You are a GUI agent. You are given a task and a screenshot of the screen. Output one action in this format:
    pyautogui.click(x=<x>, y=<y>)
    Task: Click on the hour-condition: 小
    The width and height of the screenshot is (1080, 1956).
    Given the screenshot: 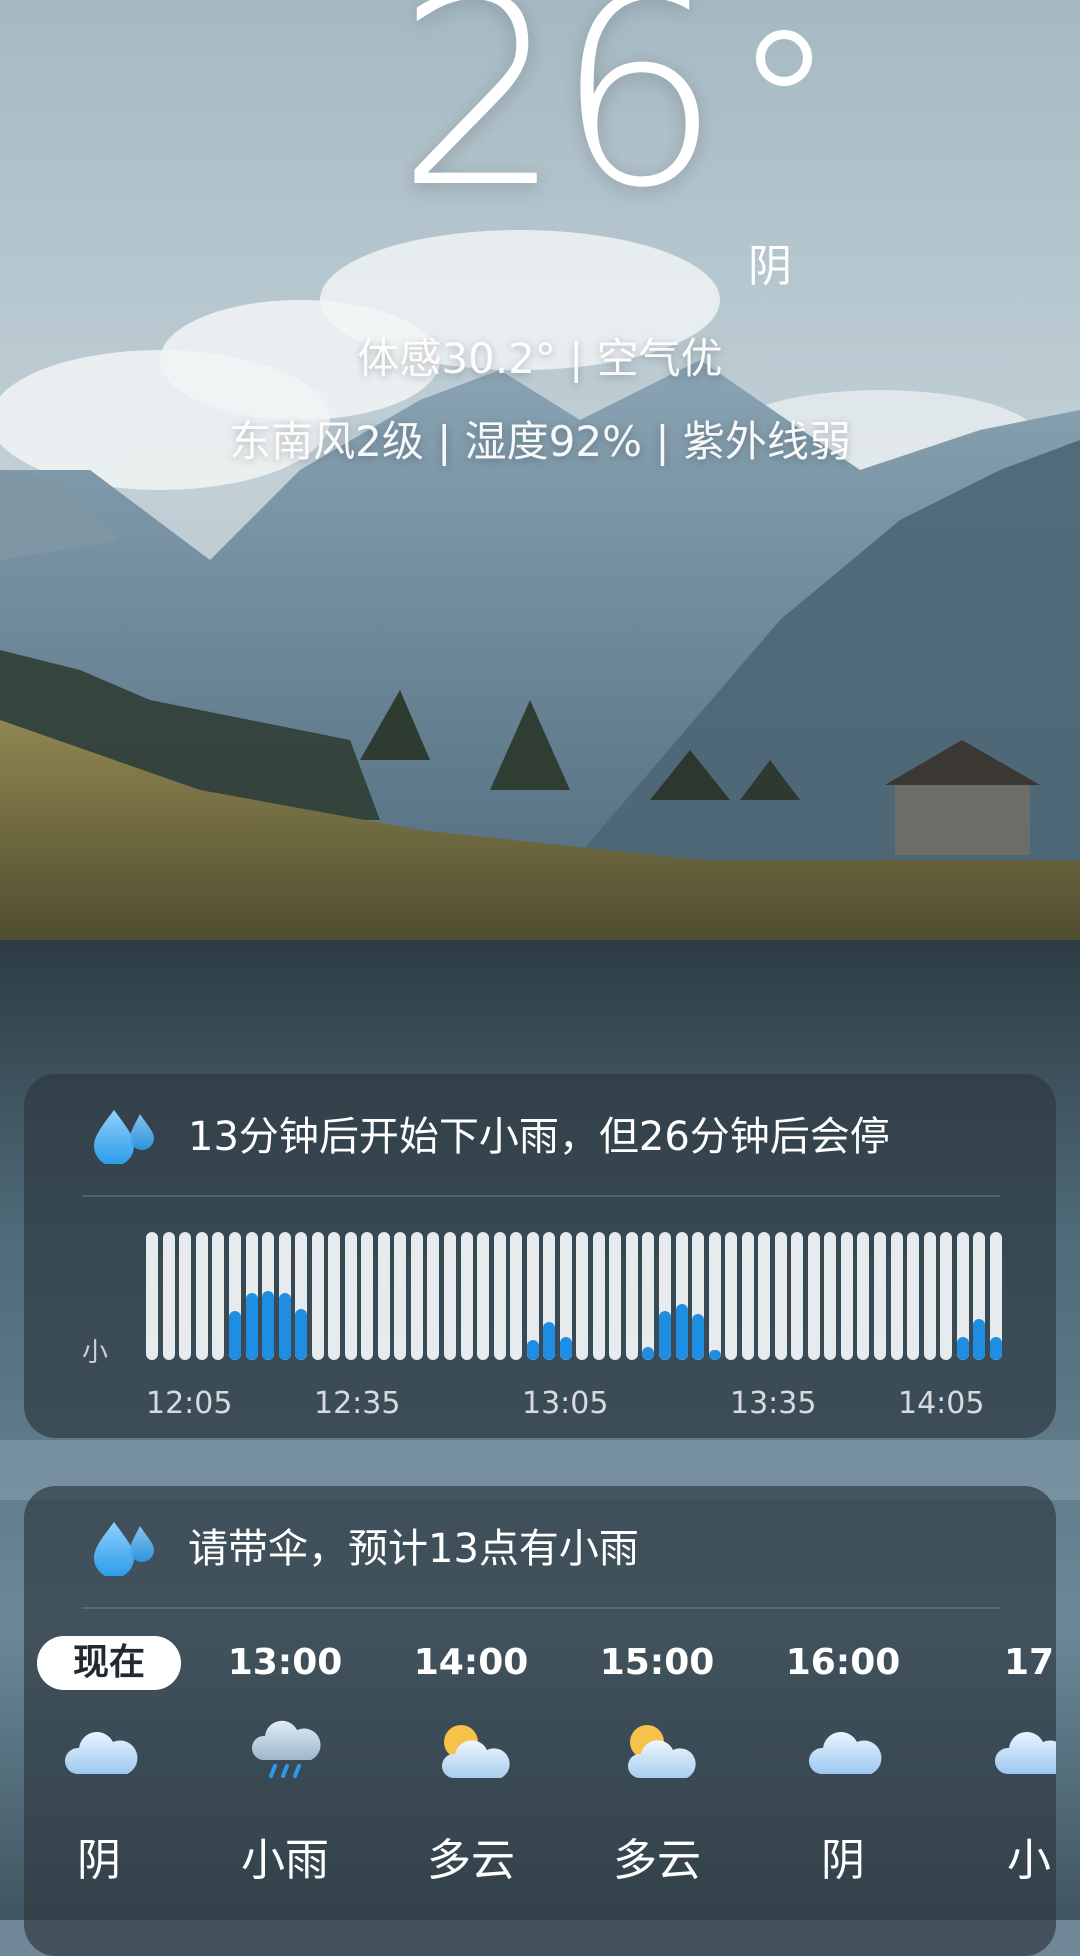 What is the action you would take?
    pyautogui.click(x=1029, y=1860)
    